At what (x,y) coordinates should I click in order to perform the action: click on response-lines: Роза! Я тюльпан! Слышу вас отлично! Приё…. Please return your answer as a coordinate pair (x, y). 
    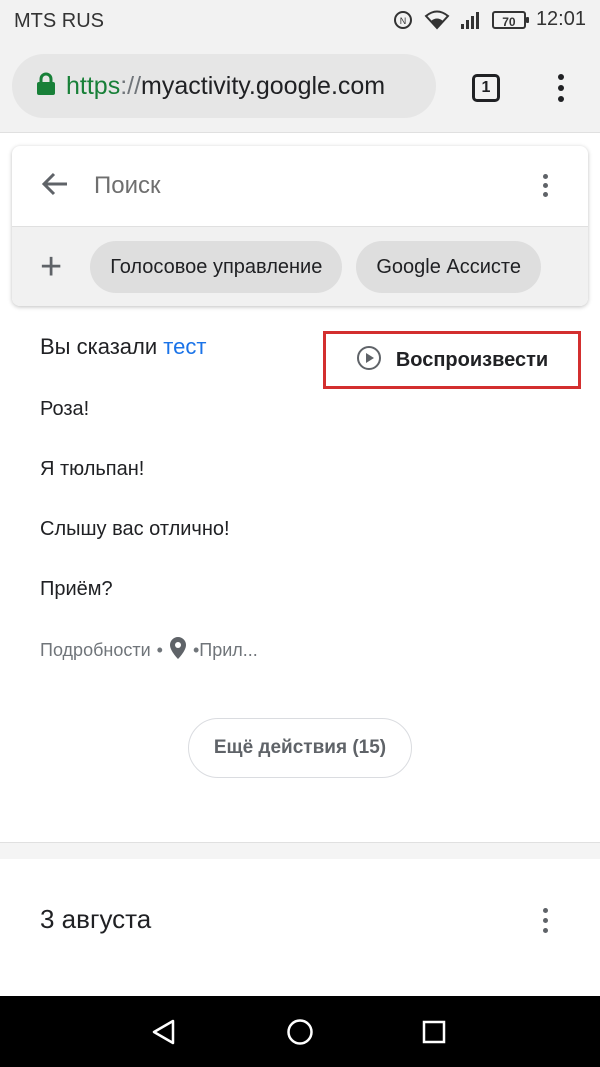
    Looking at the image, I should click on (135, 518).